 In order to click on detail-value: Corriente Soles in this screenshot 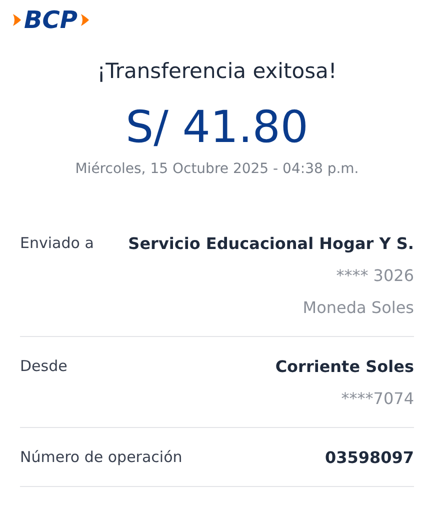, I will do `click(344, 367)`.